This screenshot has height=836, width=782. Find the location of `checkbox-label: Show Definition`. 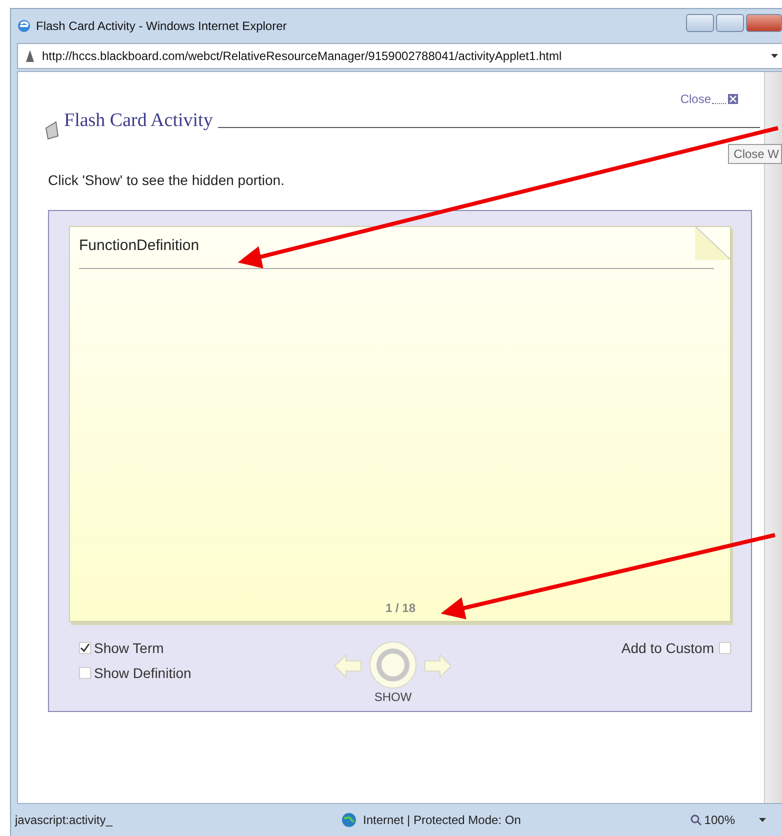

checkbox-label: Show Definition is located at coordinates (143, 673).